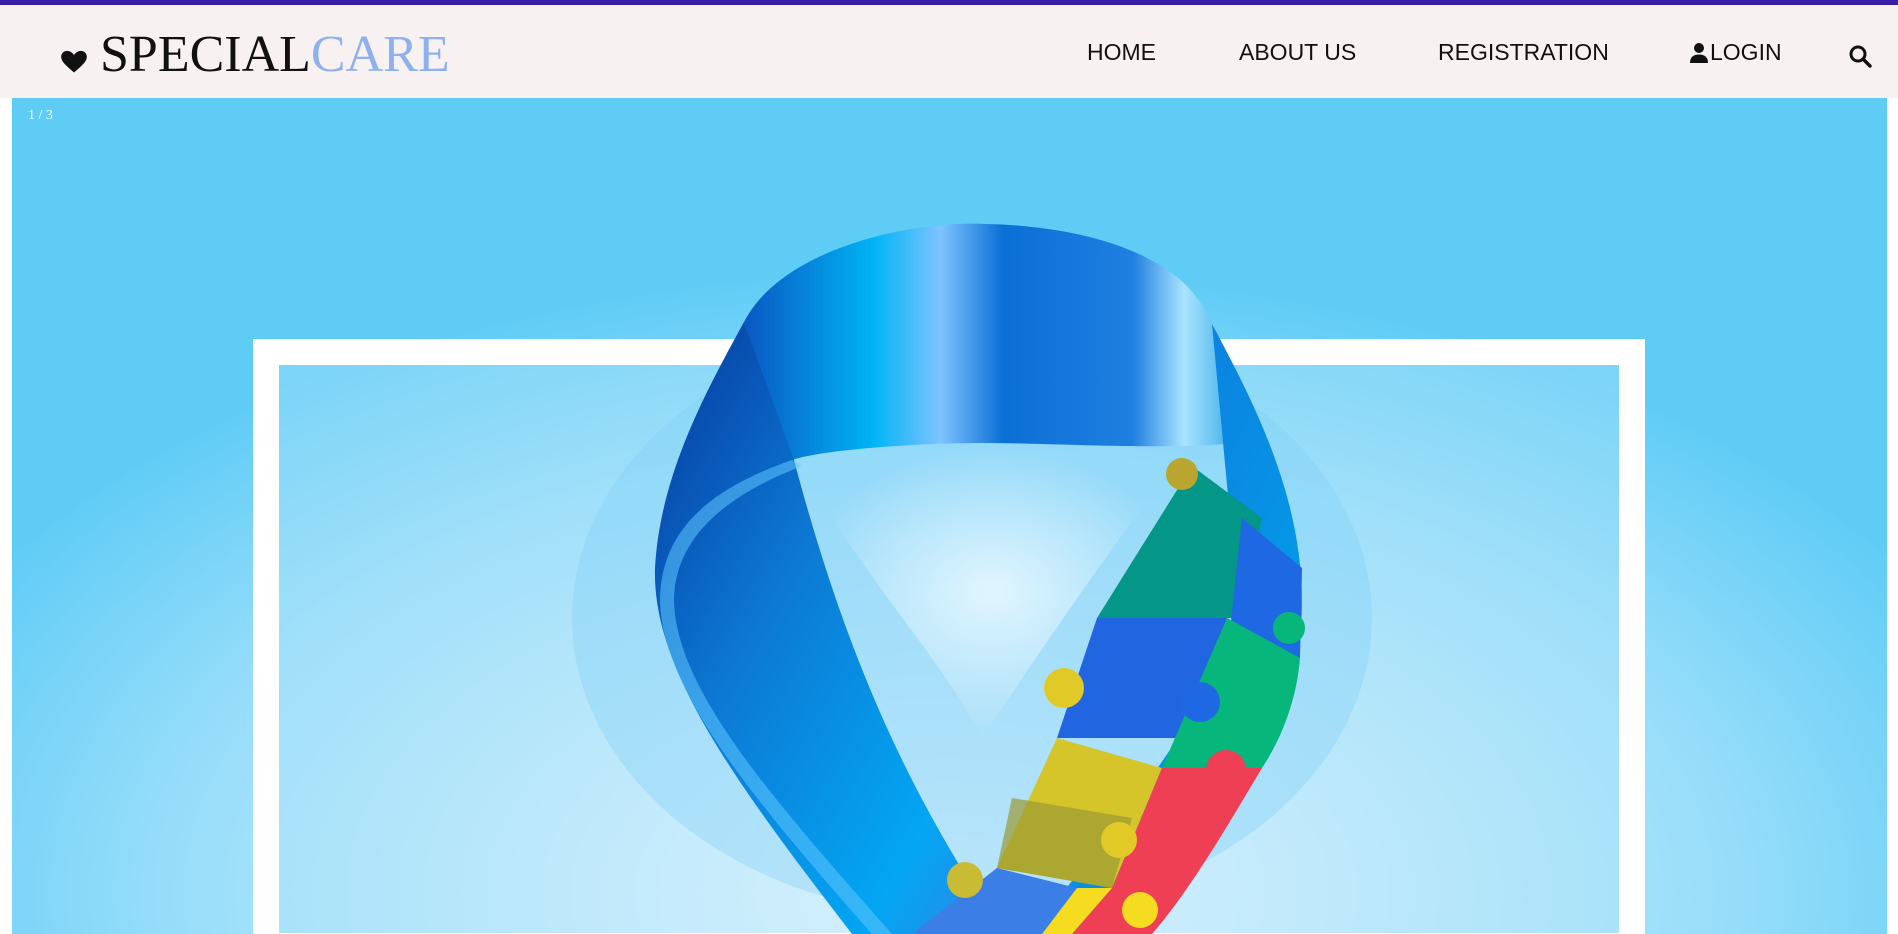 The height and width of the screenshot is (934, 1898). I want to click on nav-login-link: LOGIN, so click(1735, 52).